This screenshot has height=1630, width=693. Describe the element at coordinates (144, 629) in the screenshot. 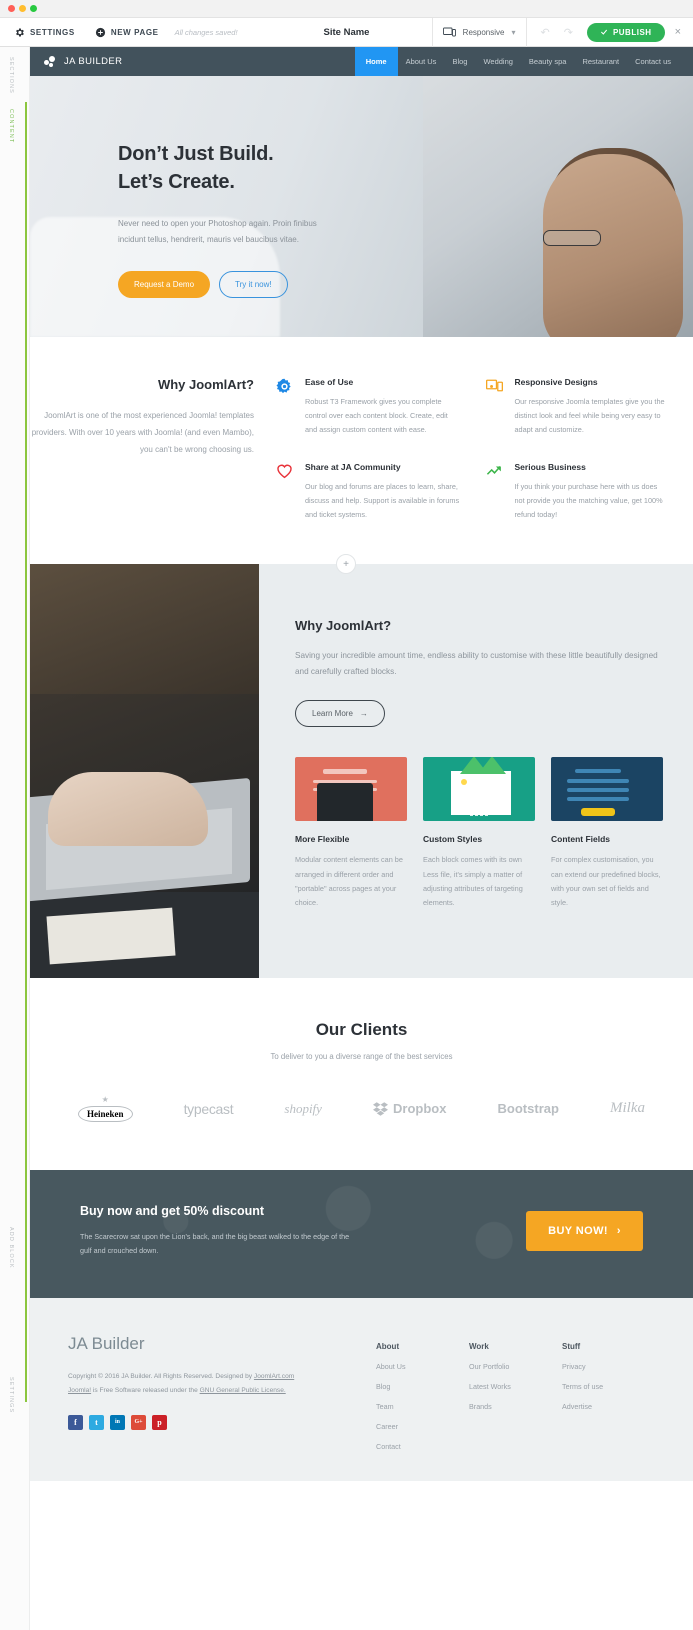

I see `photo-person-torso` at that location.